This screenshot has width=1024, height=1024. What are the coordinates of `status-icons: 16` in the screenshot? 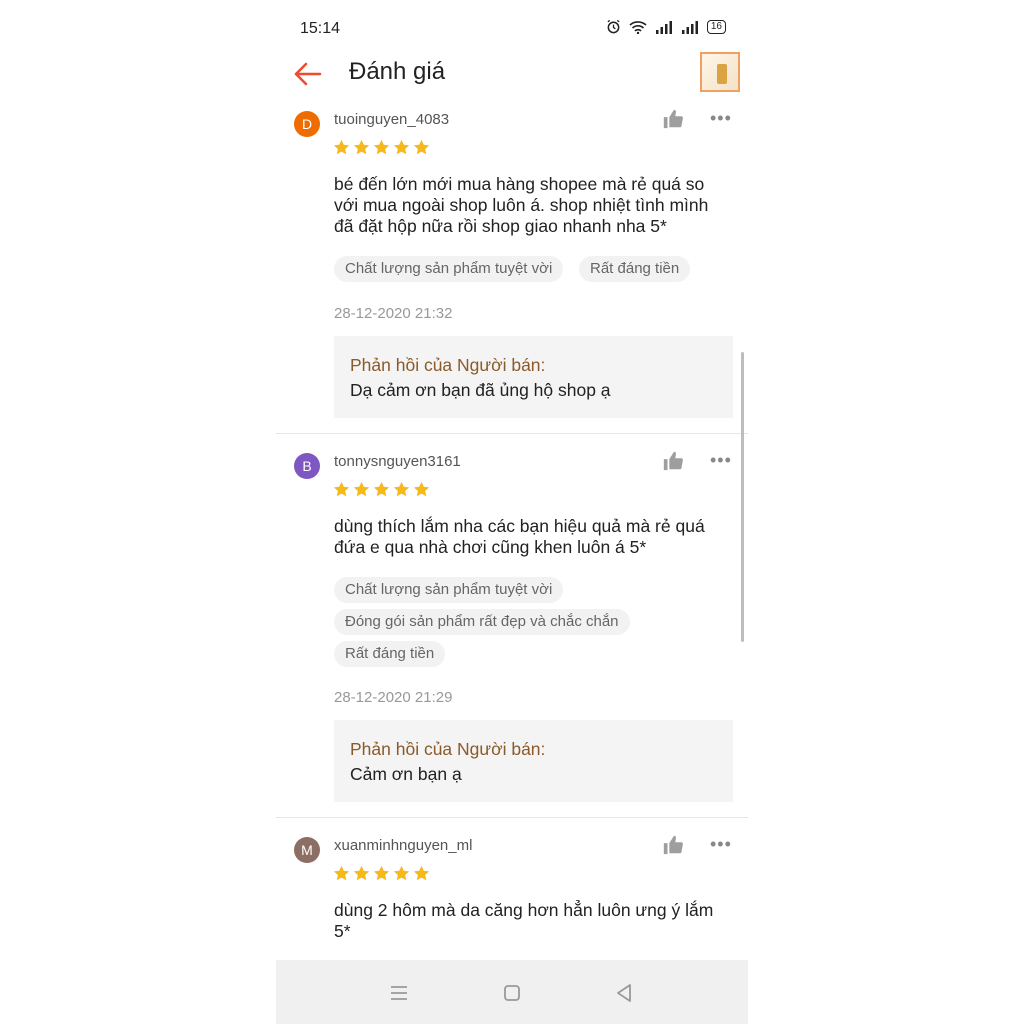 It's located at (666, 26).